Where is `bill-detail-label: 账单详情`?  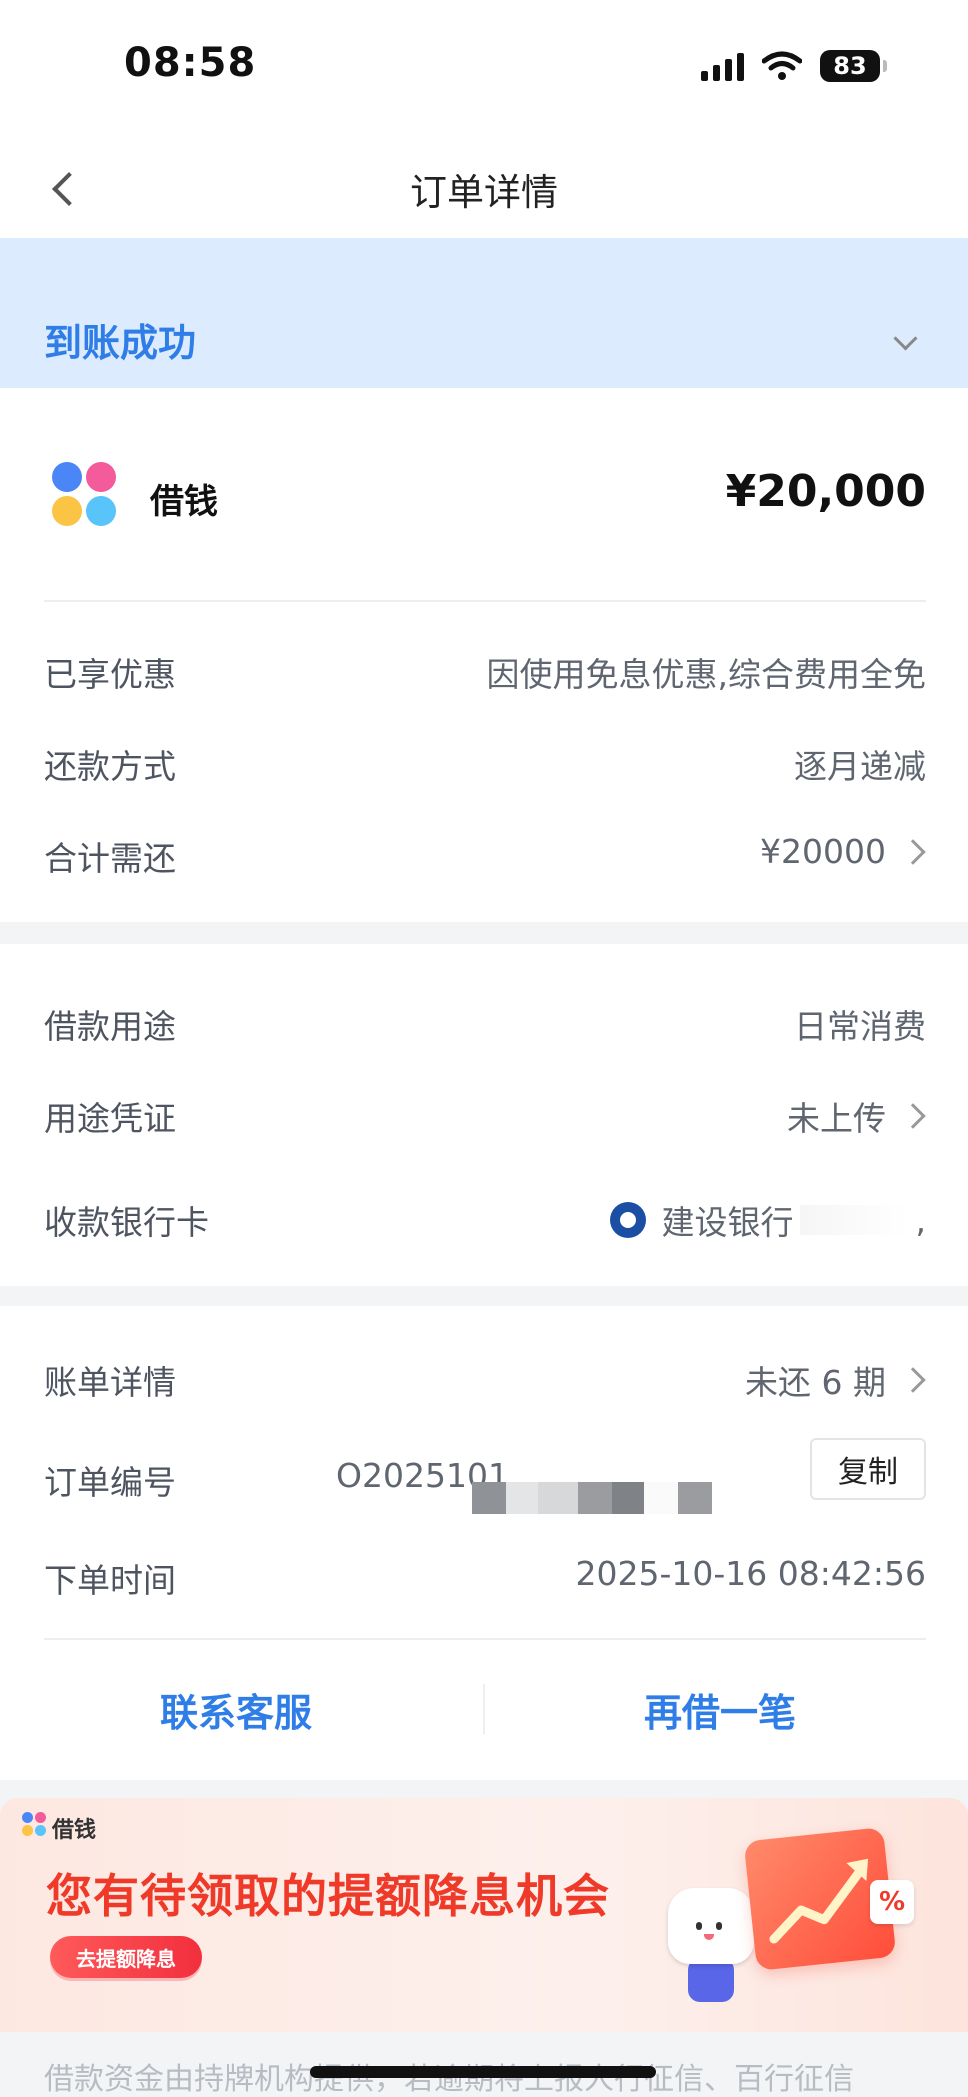
bill-detail-label: 账单详情 is located at coordinates (110, 1382).